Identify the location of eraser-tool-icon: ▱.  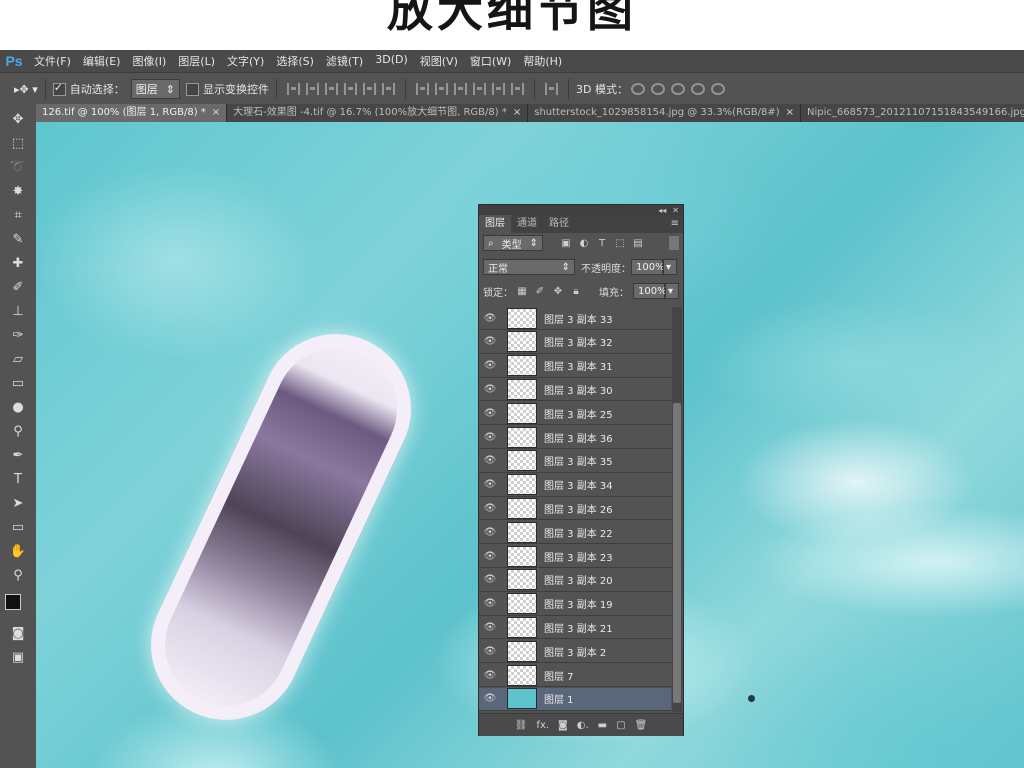
(18, 359).